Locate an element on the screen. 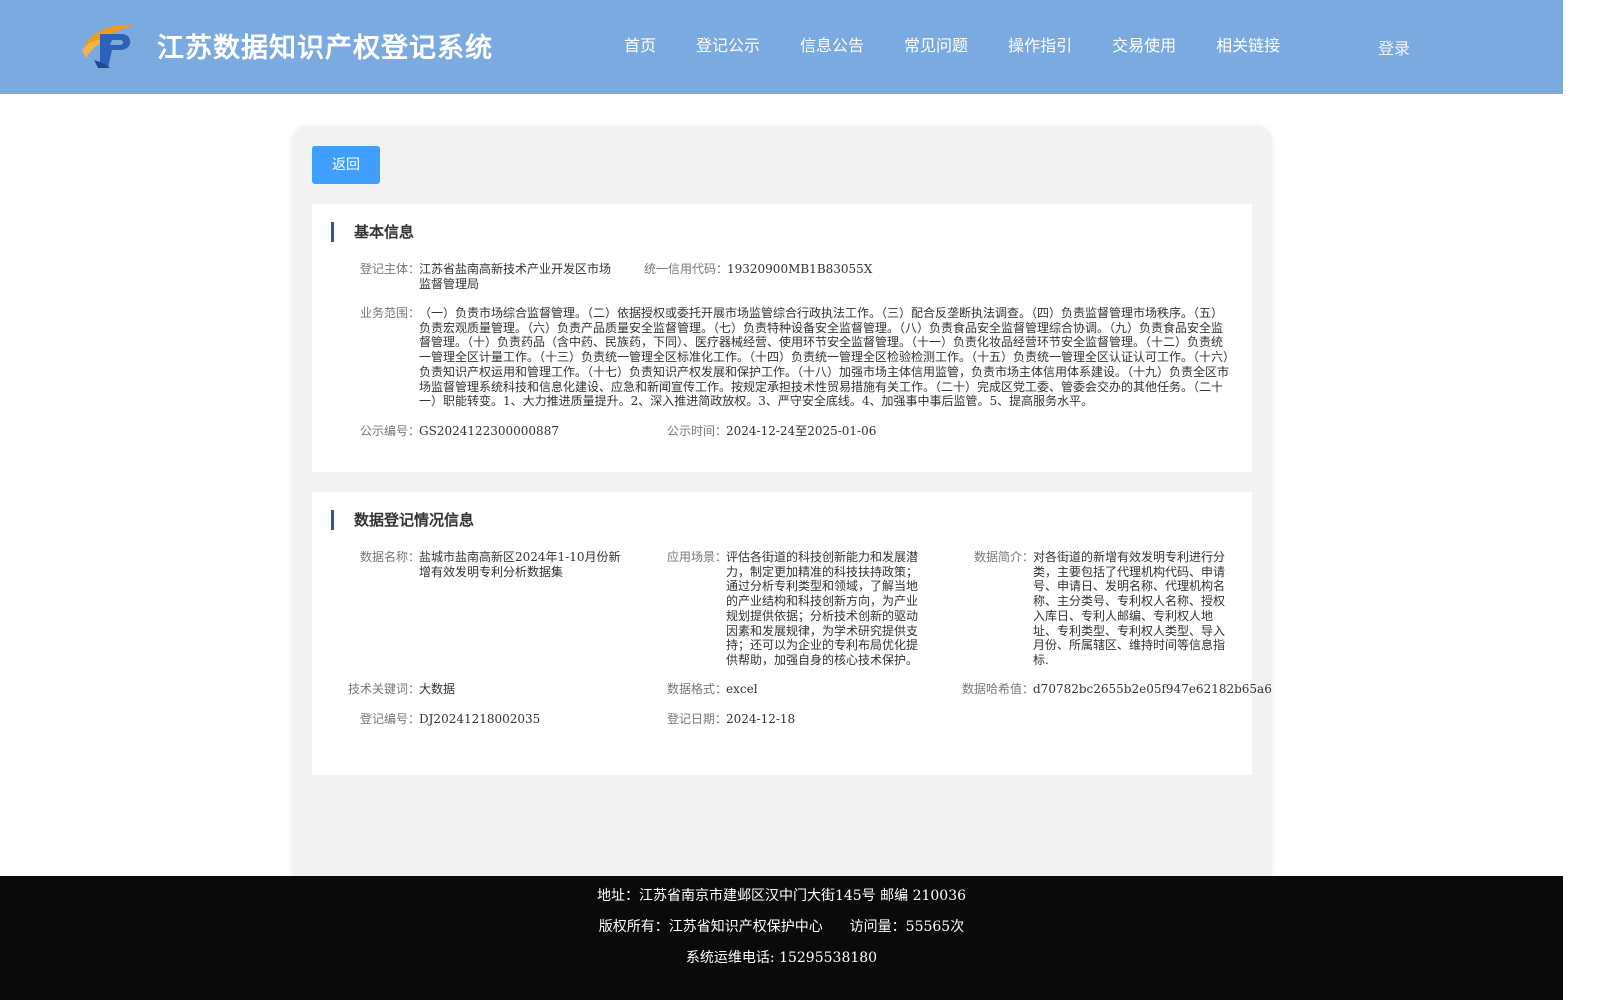 The image size is (1600, 1000). footer-phone: 系统运维电话: 15295538180 is located at coordinates (781, 958).